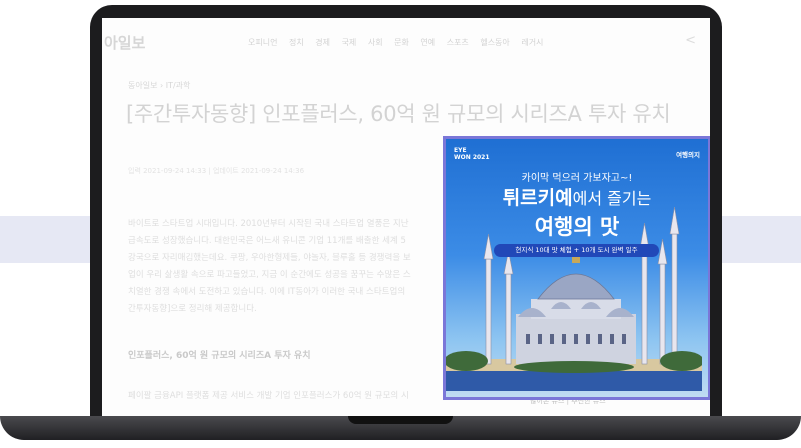 The image size is (801, 448). What do you see at coordinates (576, 250) in the screenshot?
I see `ad-feature-pill: 현지식 10대 맛 체험 + 10개 도시 완벽 일주` at bounding box center [576, 250].